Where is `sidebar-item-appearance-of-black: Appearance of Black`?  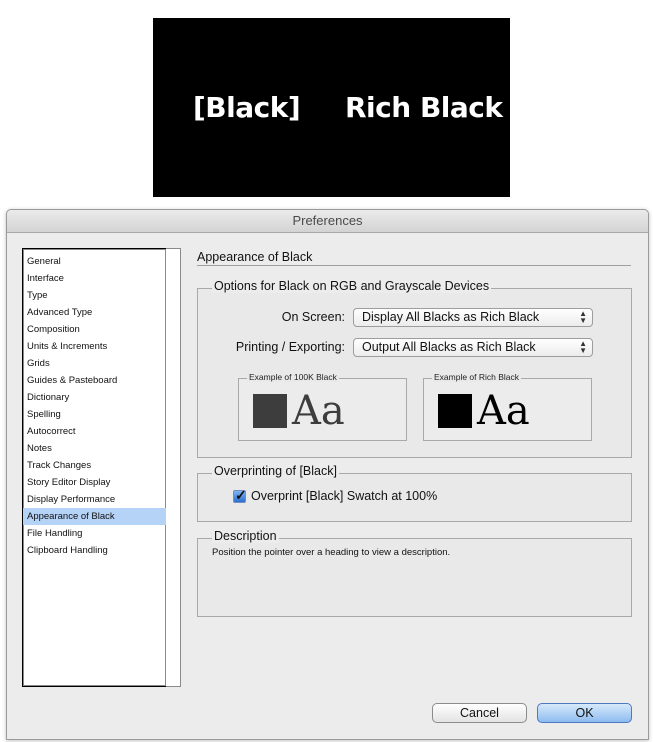 sidebar-item-appearance-of-black: Appearance of Black is located at coordinates (94, 516).